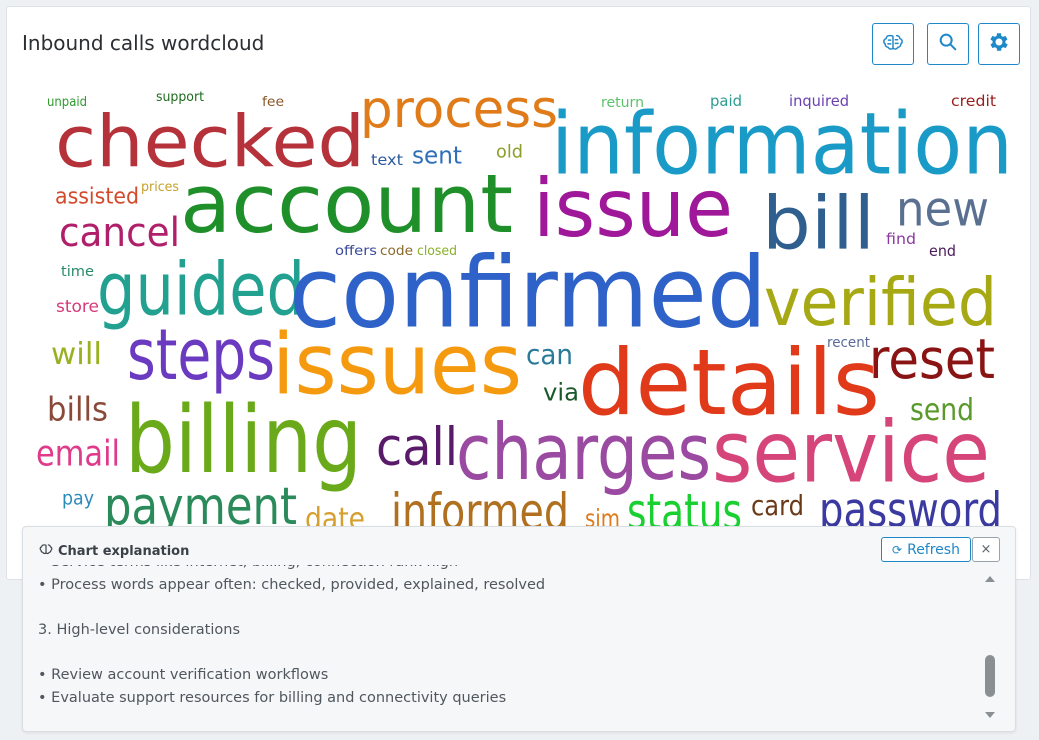  Describe the element at coordinates (726, 101) in the screenshot. I see `wordcloud-word: paid` at that location.